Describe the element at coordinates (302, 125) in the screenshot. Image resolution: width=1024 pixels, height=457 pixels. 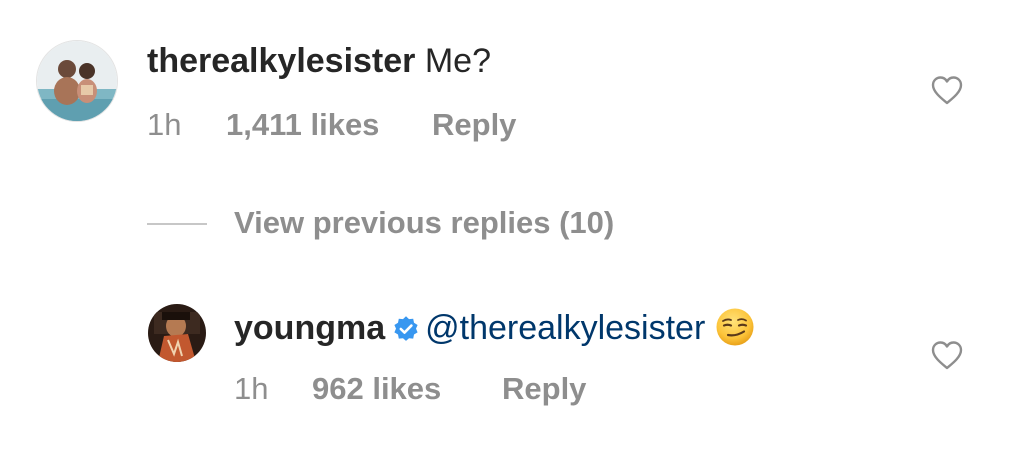
I see `comment-likes: 1,411 likes` at that location.